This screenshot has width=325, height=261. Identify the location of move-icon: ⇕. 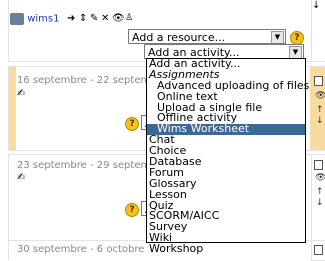
(83, 18).